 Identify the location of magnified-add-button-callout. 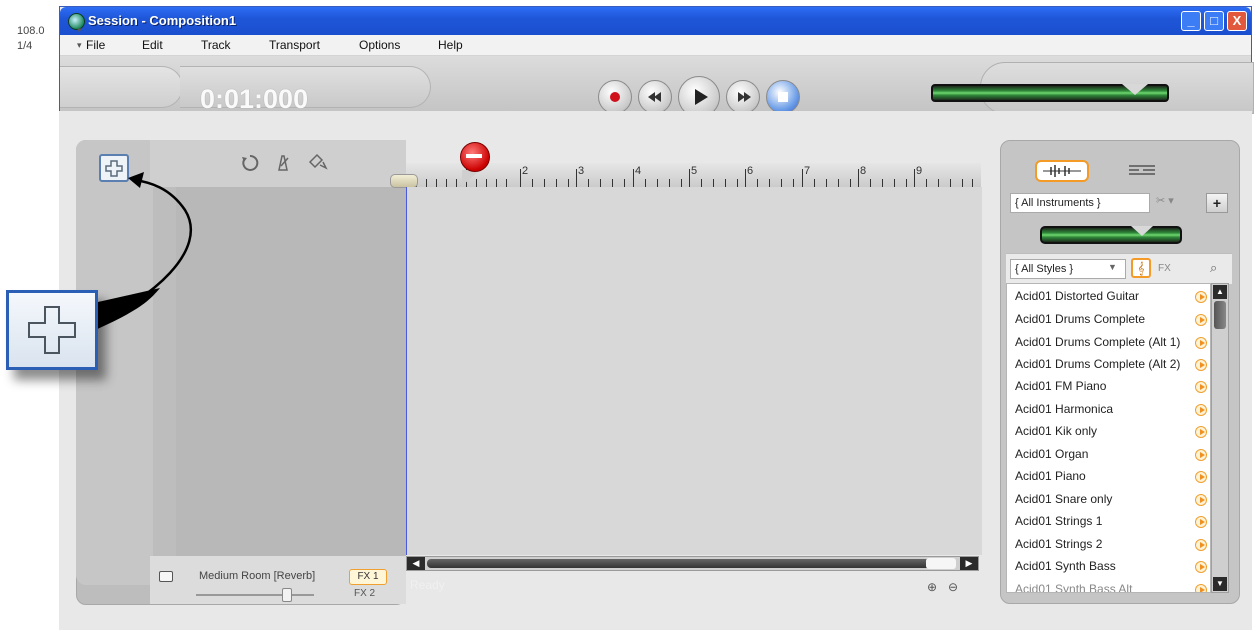
(52, 330).